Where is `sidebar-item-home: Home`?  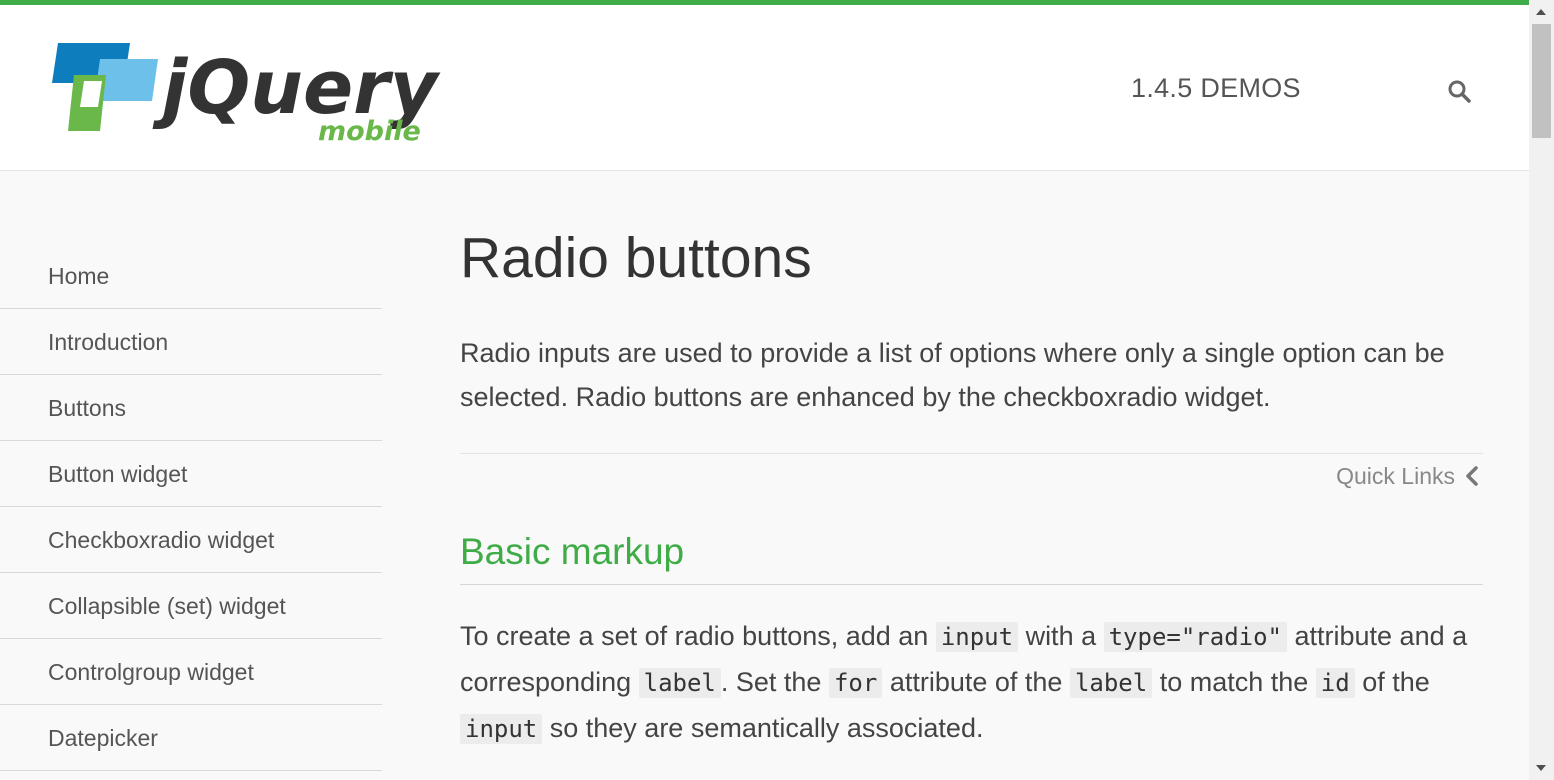
sidebar-item-home: Home is located at coordinates (191, 276).